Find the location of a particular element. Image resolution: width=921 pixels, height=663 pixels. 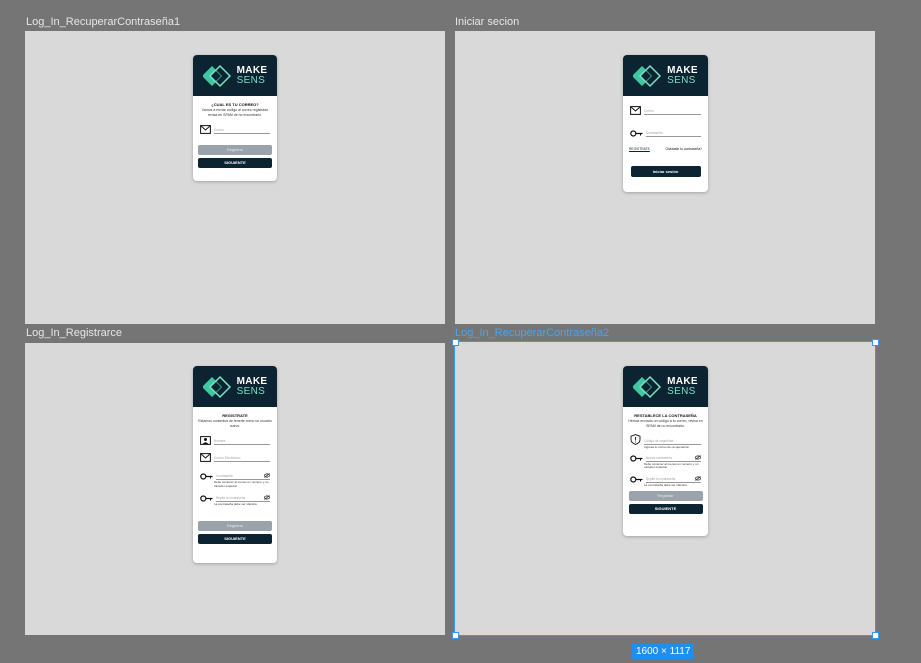

selection-size-badge: 1600 × 1117 is located at coordinates (663, 651).